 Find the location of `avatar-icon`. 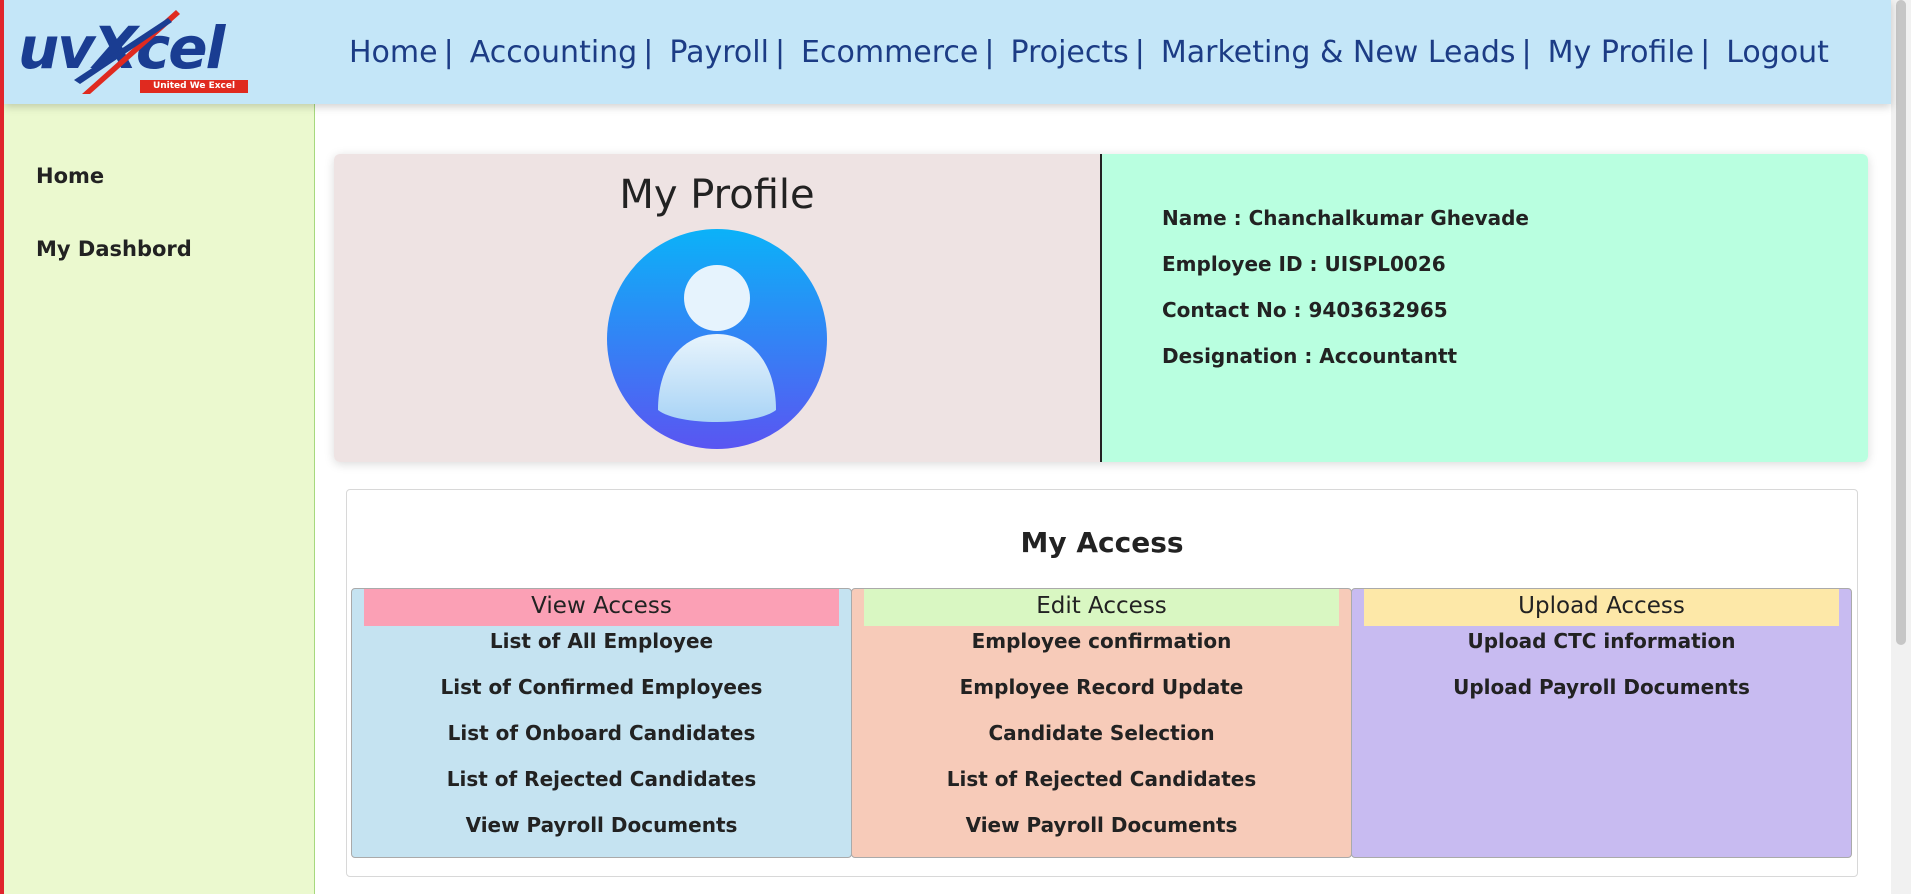

avatar-icon is located at coordinates (717, 339).